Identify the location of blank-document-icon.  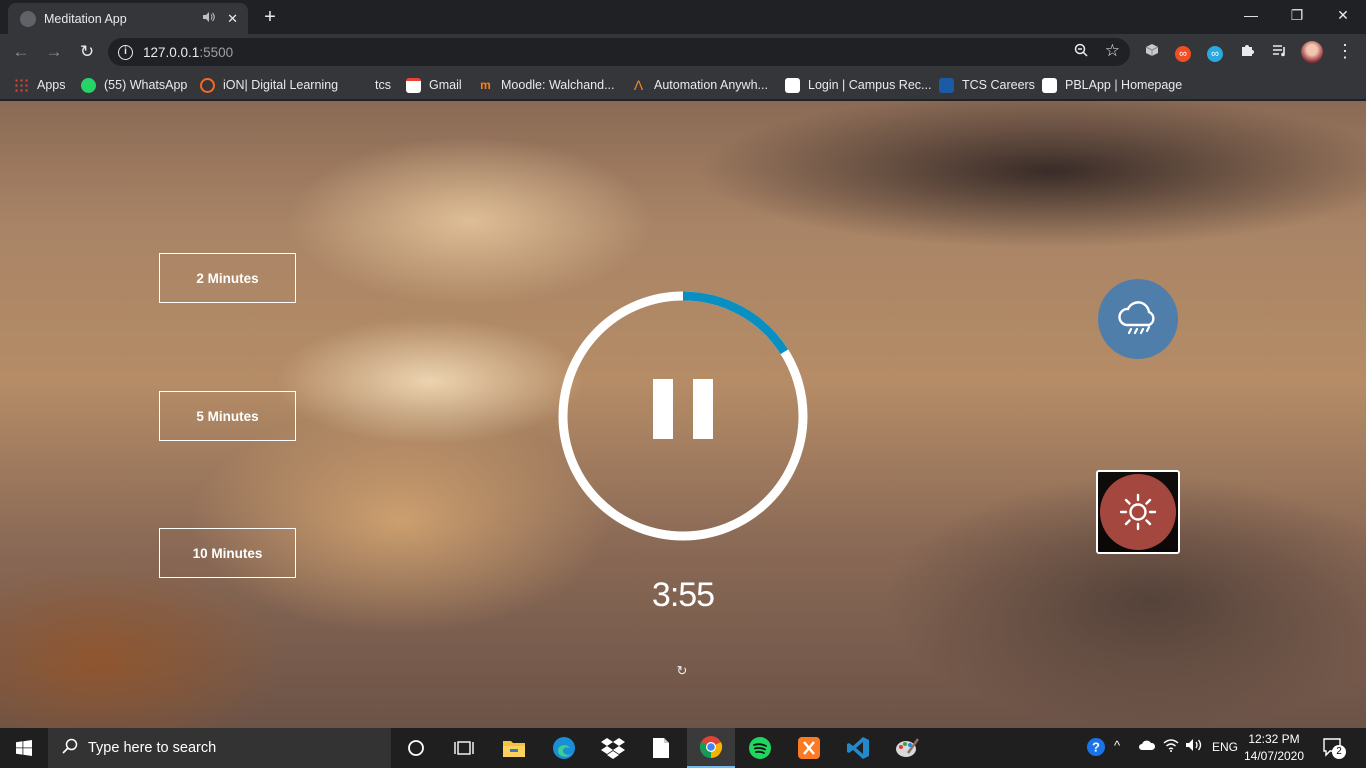
(661, 748).